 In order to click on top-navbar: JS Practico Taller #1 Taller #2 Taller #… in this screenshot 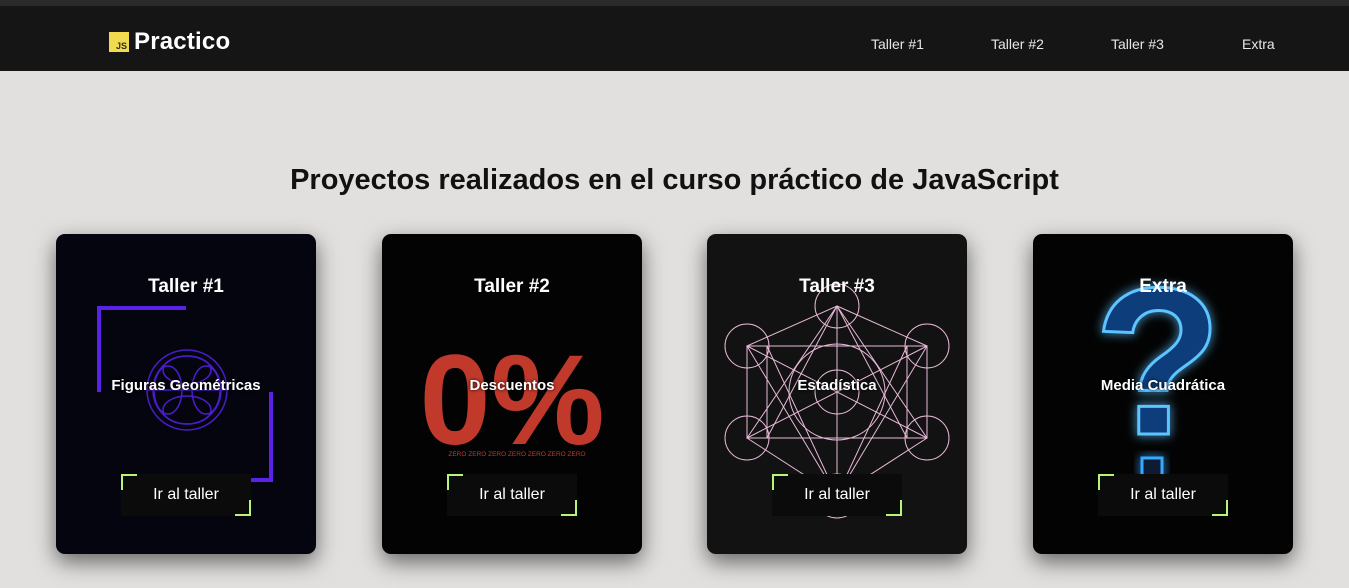, I will do `click(674, 35)`.